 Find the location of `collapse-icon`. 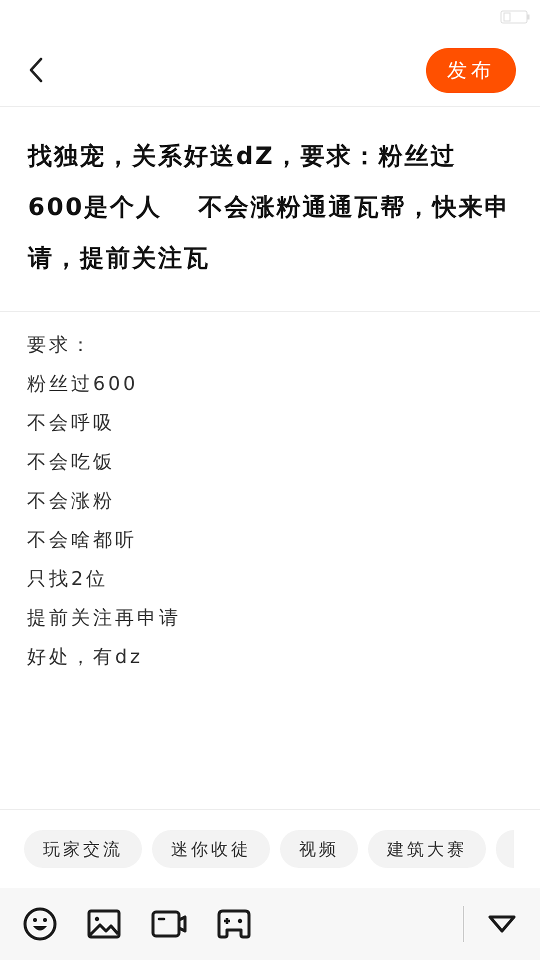

collapse-icon is located at coordinates (502, 924).